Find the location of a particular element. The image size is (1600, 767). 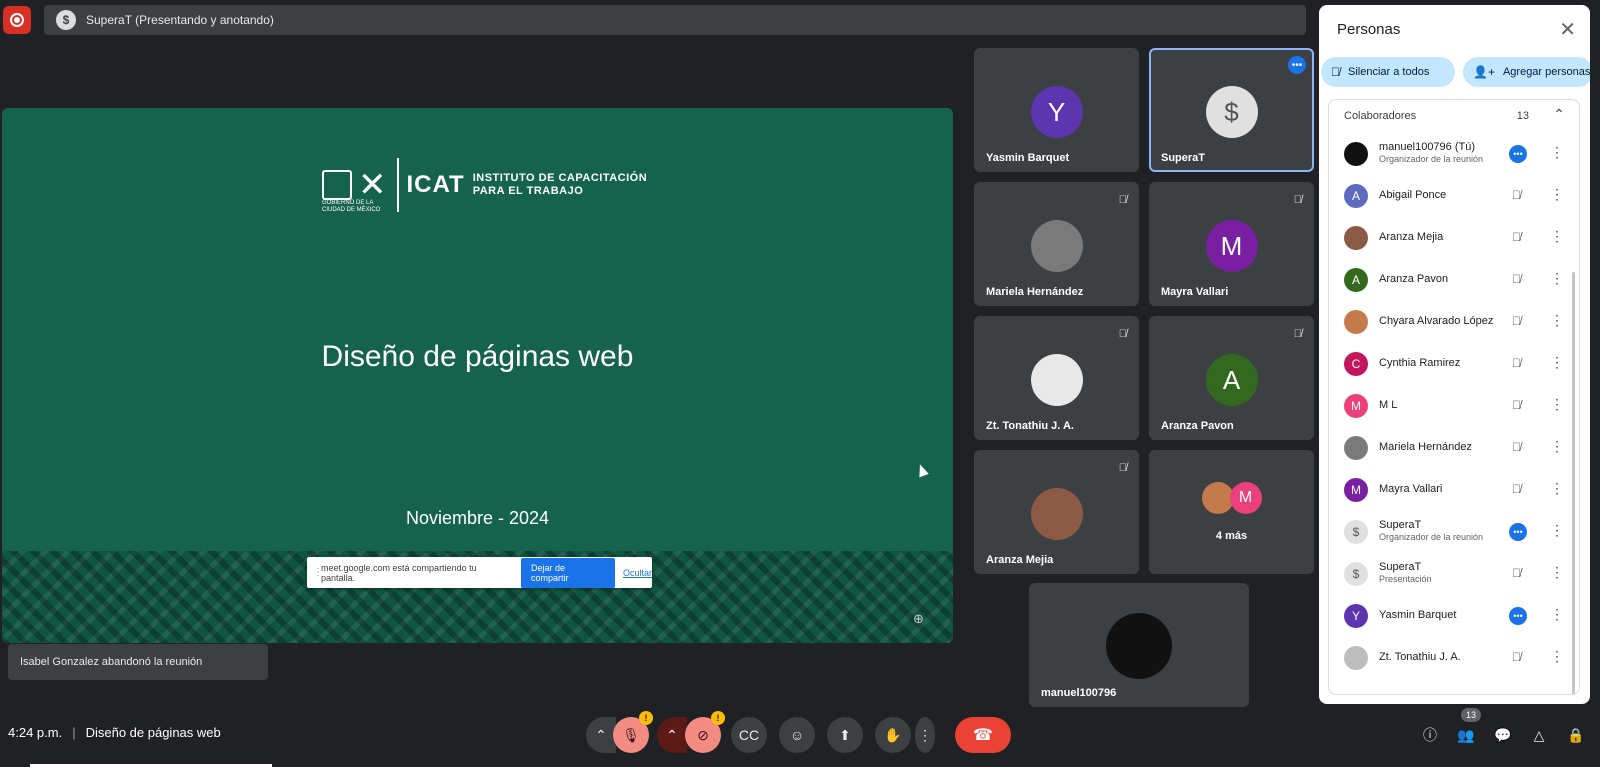

emoji-button: ☺ is located at coordinates (797, 735).